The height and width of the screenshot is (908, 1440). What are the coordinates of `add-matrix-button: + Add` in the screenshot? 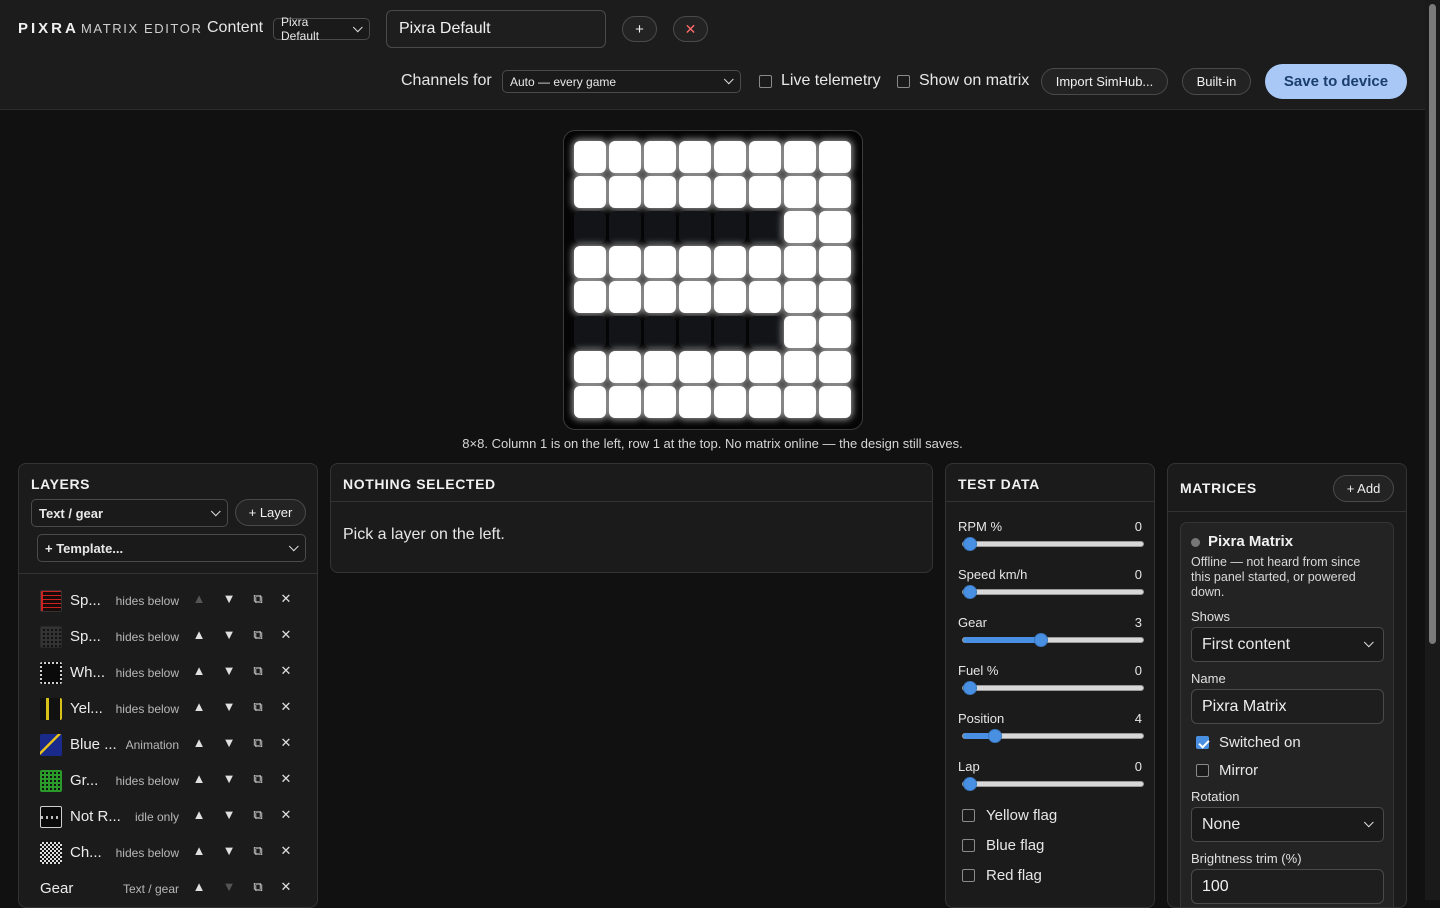 It's located at (1363, 488).